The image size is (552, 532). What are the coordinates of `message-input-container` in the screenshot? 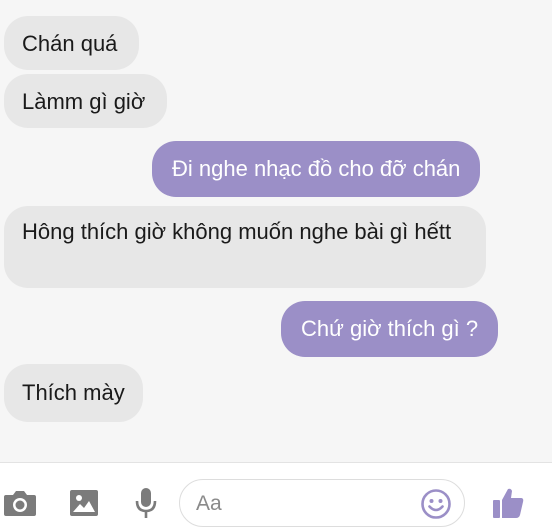 It's located at (322, 503).